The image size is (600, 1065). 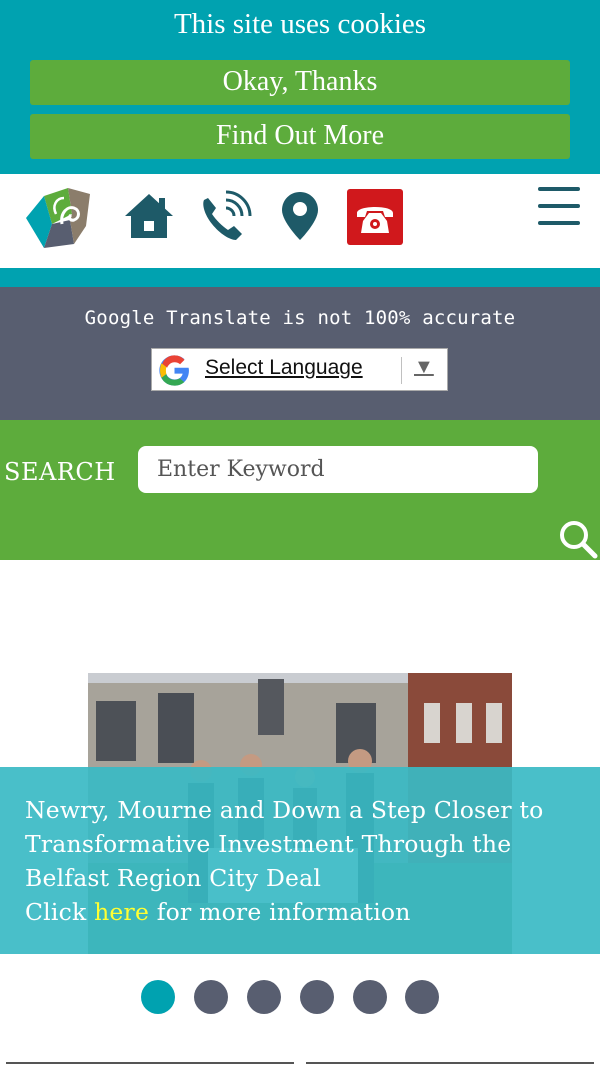 What do you see at coordinates (578, 539) in the screenshot?
I see `search-icon` at bounding box center [578, 539].